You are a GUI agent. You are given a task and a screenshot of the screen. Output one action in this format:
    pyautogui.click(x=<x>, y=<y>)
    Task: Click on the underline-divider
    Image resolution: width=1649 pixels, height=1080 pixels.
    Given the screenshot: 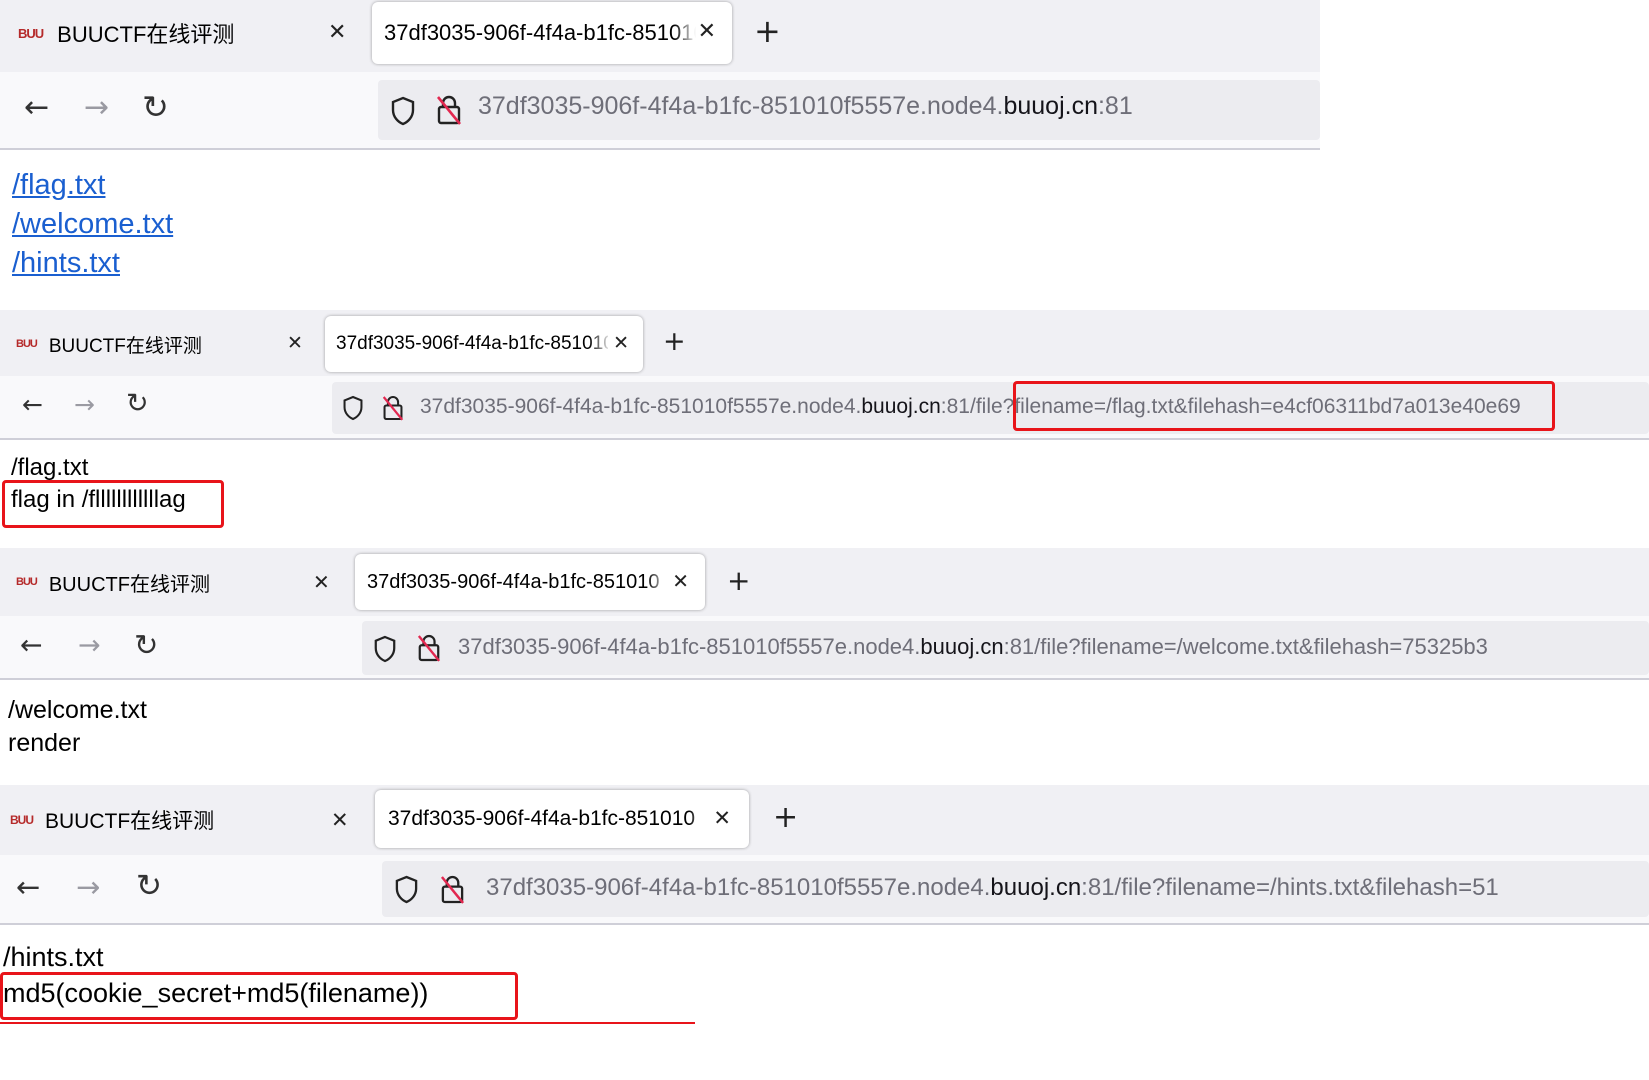 What is the action you would take?
    pyautogui.click(x=347, y=1023)
    